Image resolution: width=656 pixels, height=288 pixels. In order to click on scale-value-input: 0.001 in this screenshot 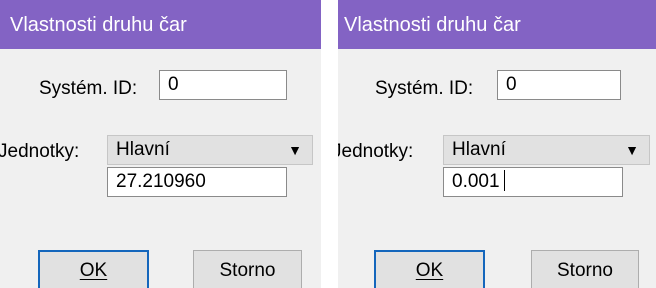, I will do `click(533, 182)`.